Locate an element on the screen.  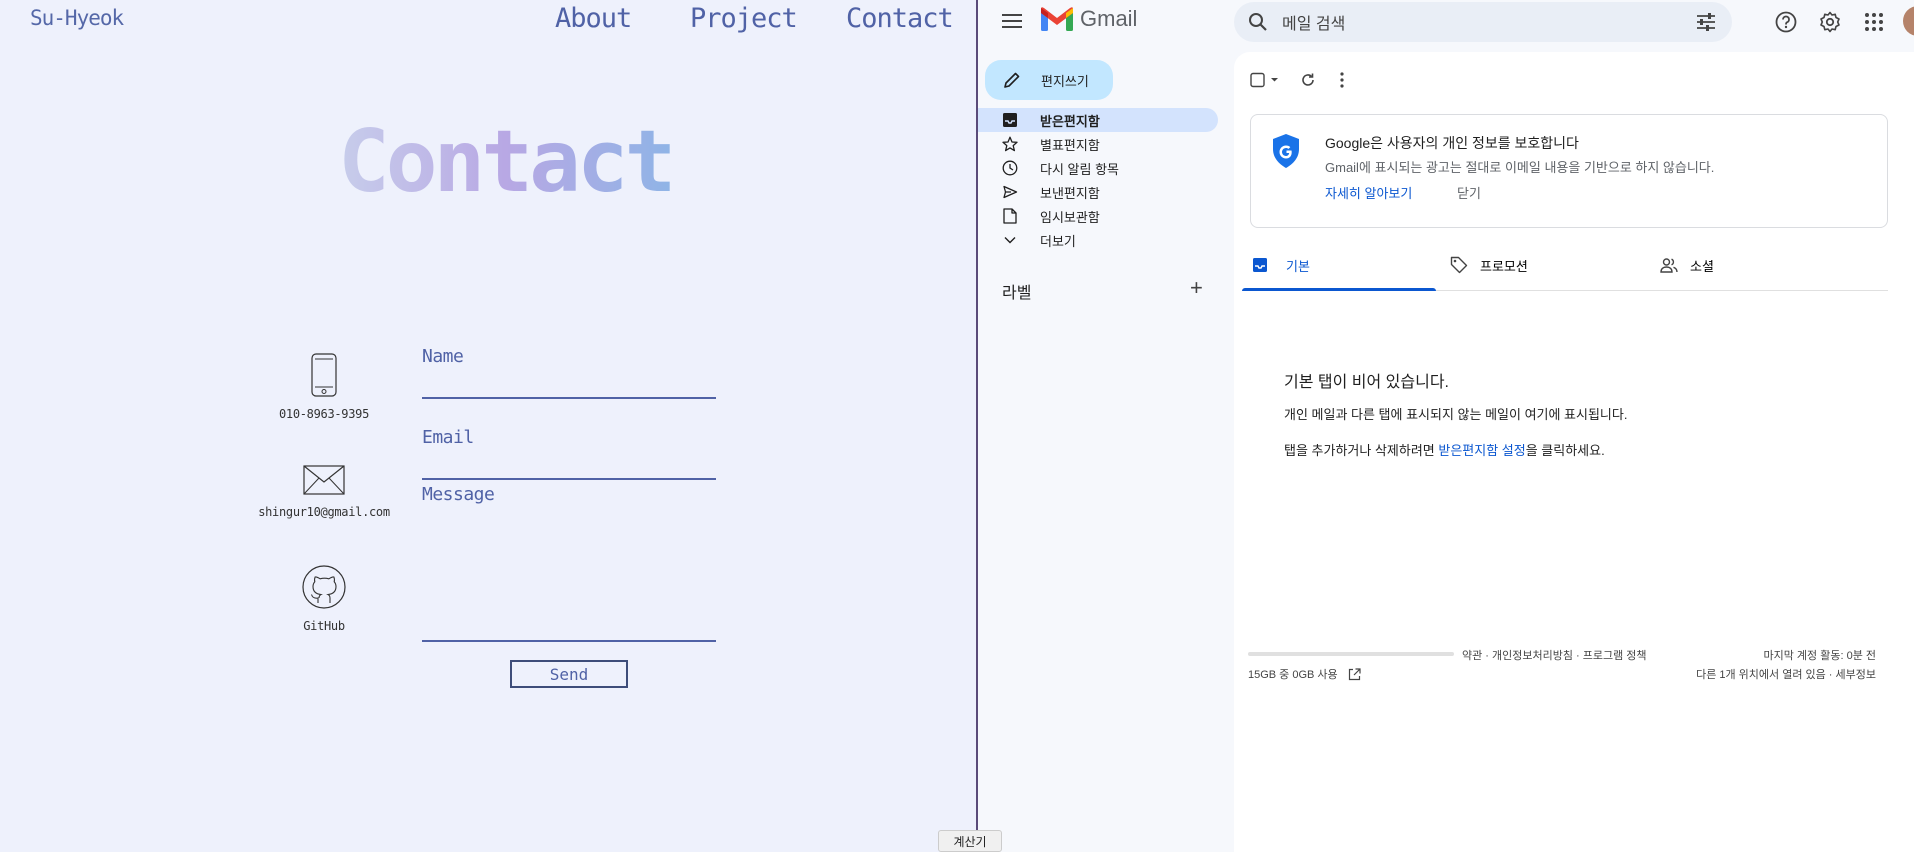
empty-state-hint: 탭을 추가하거나 삭제하려면 받은편지함 설정을 클릭하세요. is located at coordinates (1444, 449).